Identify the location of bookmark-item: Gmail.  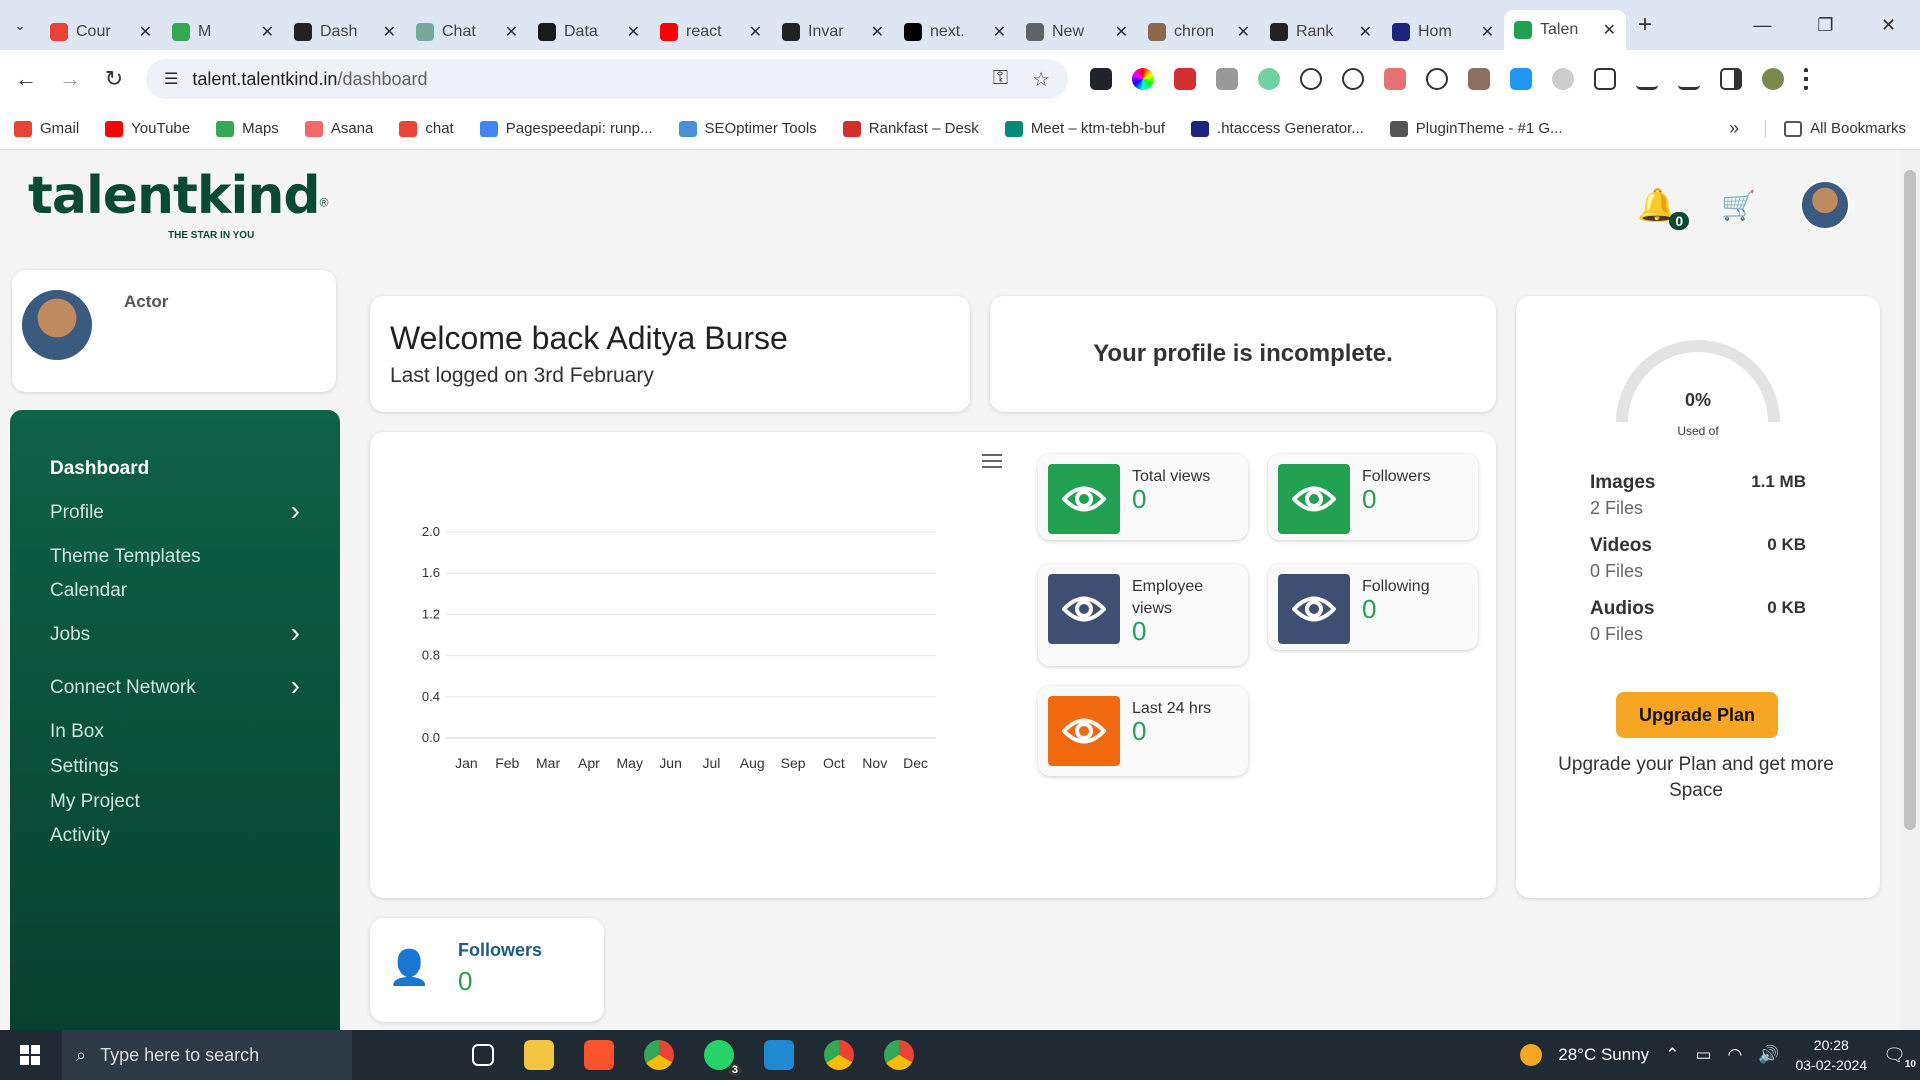
(46, 128).